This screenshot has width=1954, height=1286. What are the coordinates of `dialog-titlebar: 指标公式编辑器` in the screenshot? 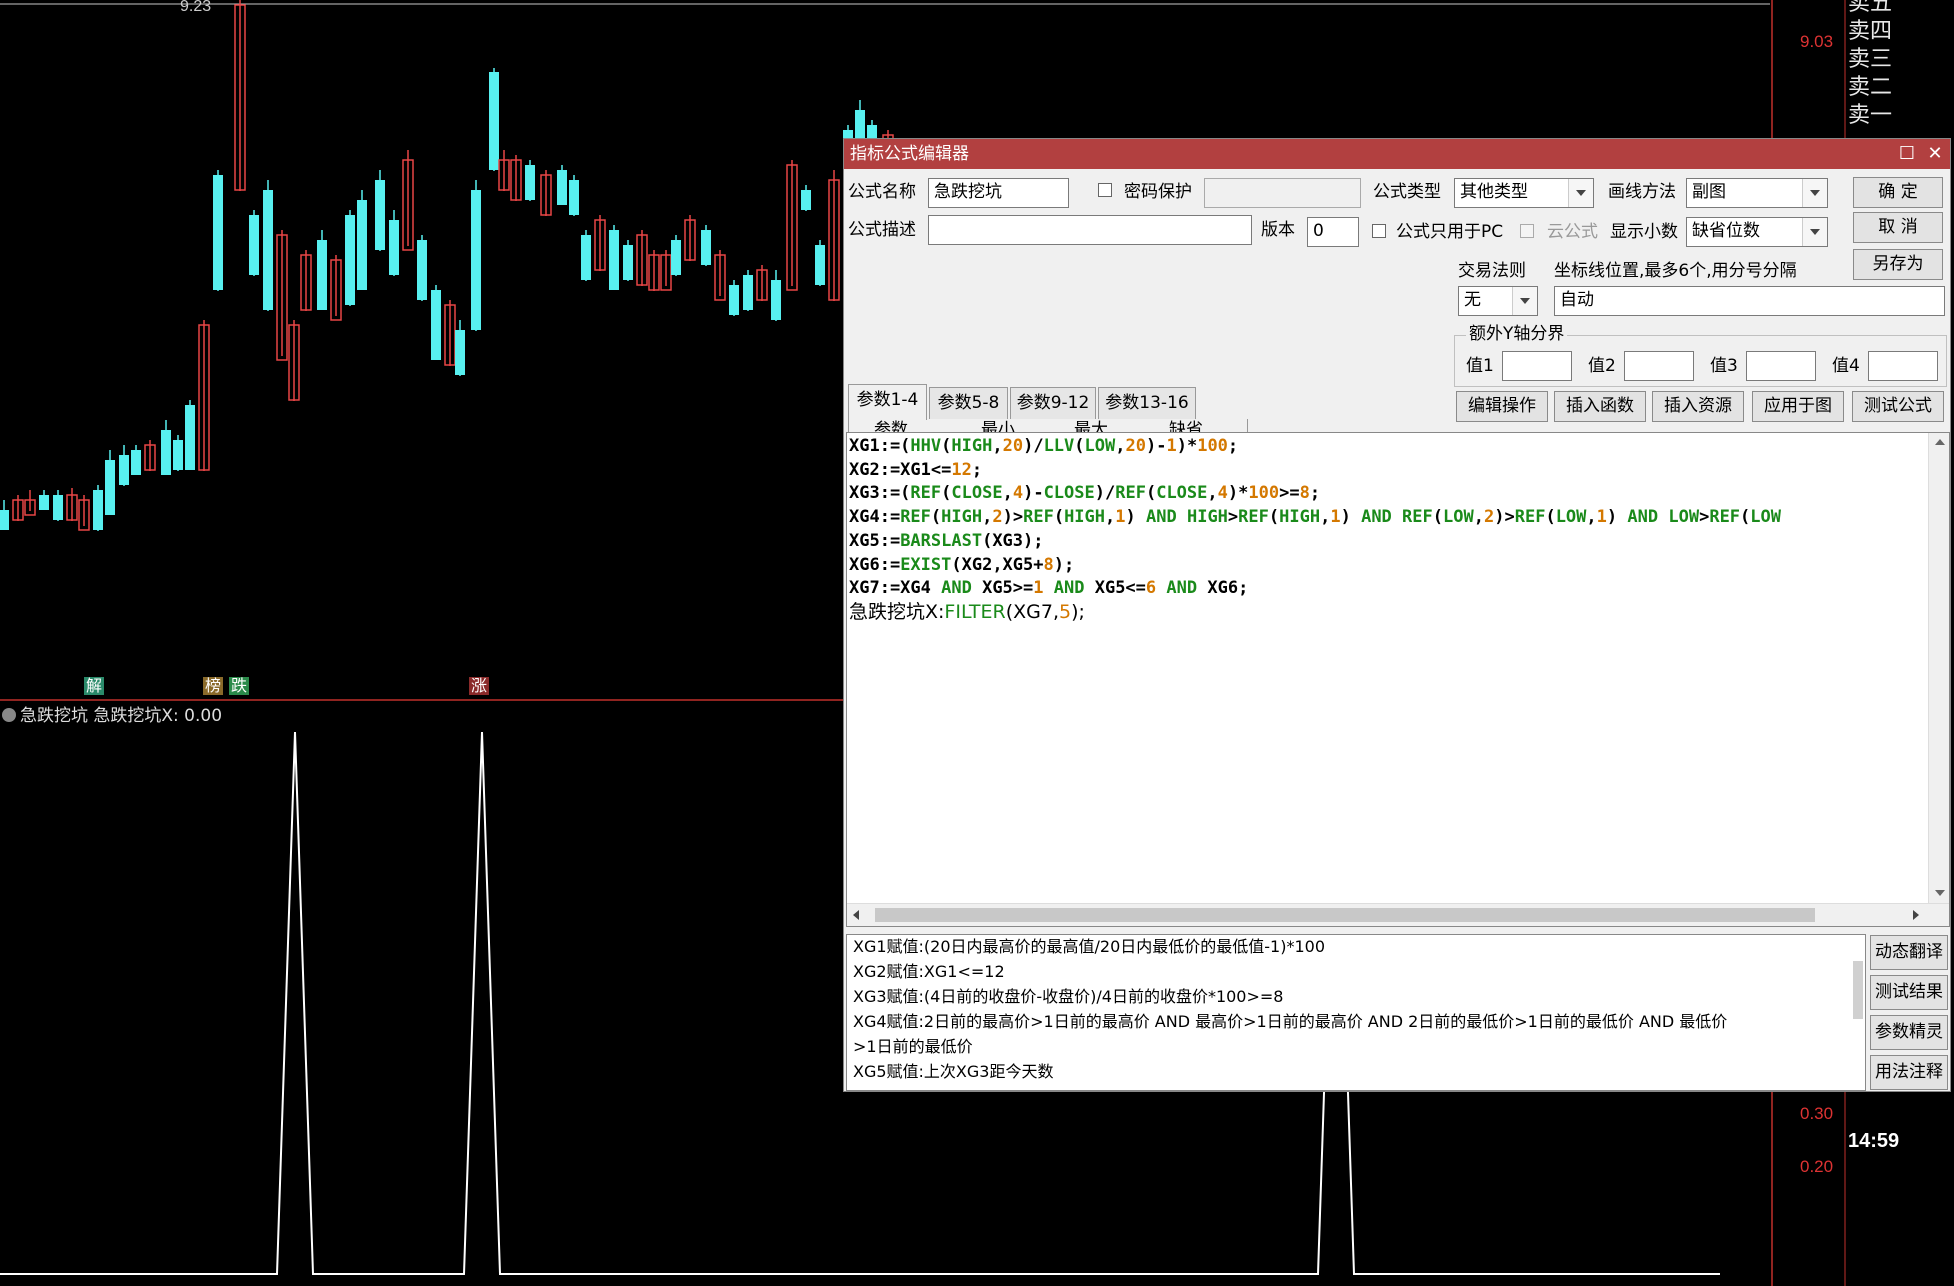 It's located at (1397, 154).